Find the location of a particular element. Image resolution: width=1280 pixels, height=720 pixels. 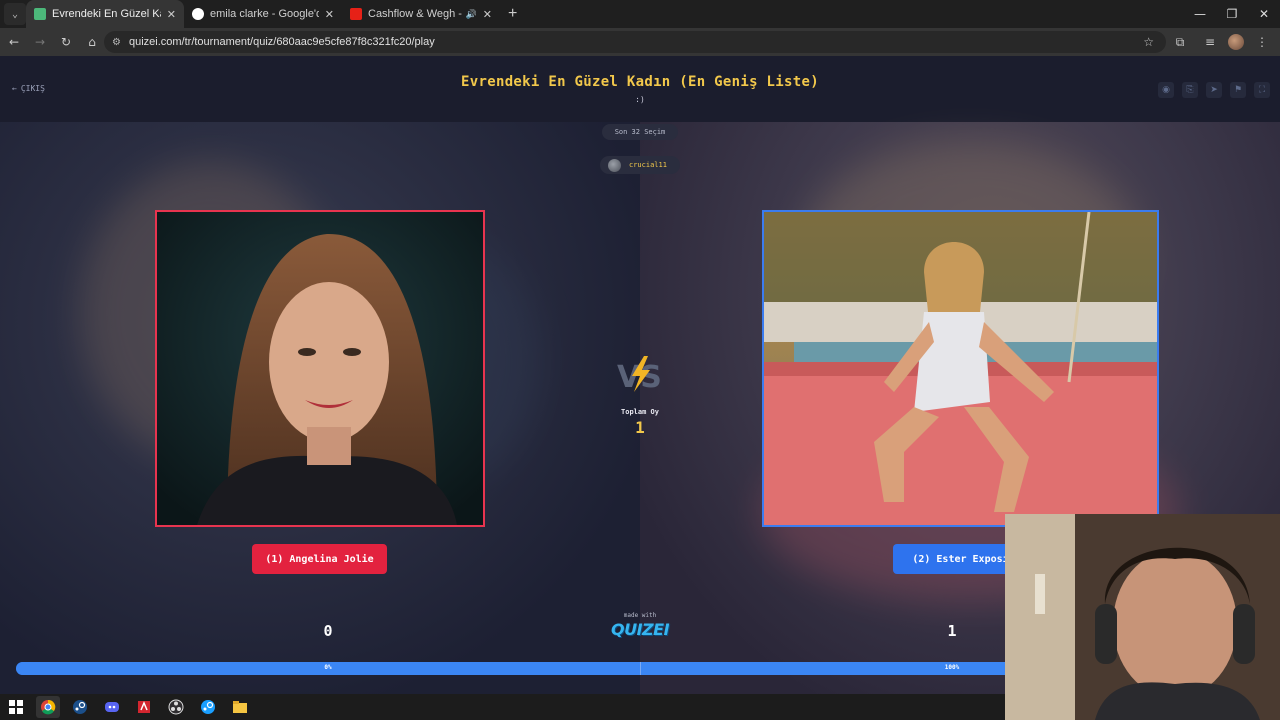

quizei-logo: QUIZEI is located at coordinates (640, 629).